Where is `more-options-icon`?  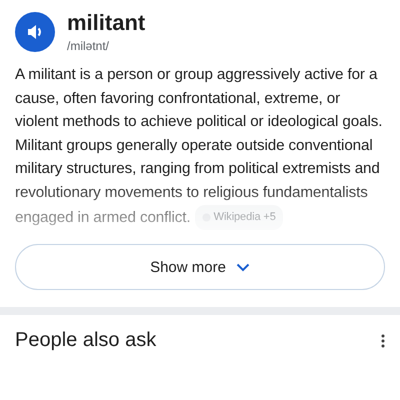
more-options-icon is located at coordinates (383, 341).